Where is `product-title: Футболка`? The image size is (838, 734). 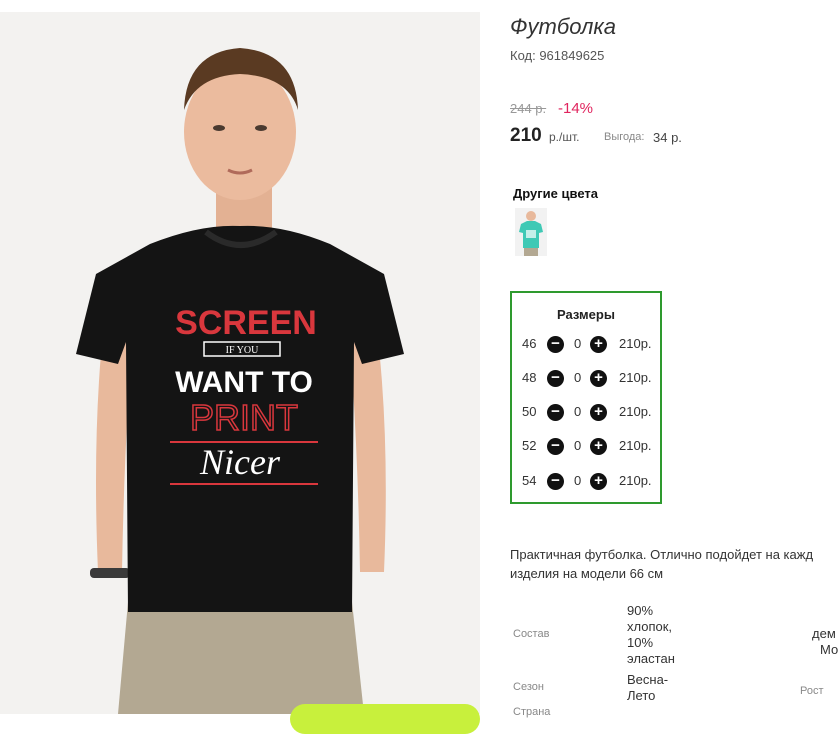 product-title: Футболка is located at coordinates (563, 26).